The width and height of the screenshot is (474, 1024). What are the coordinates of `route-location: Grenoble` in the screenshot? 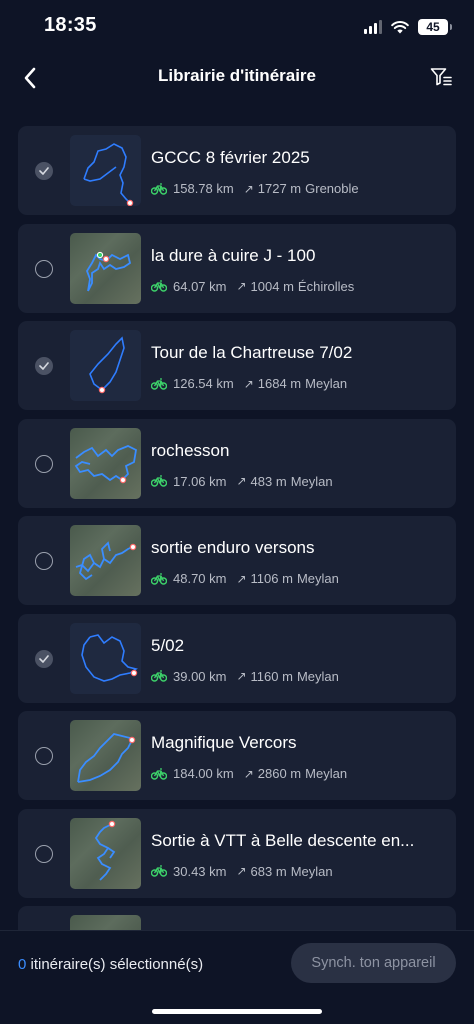 It's located at (332, 188).